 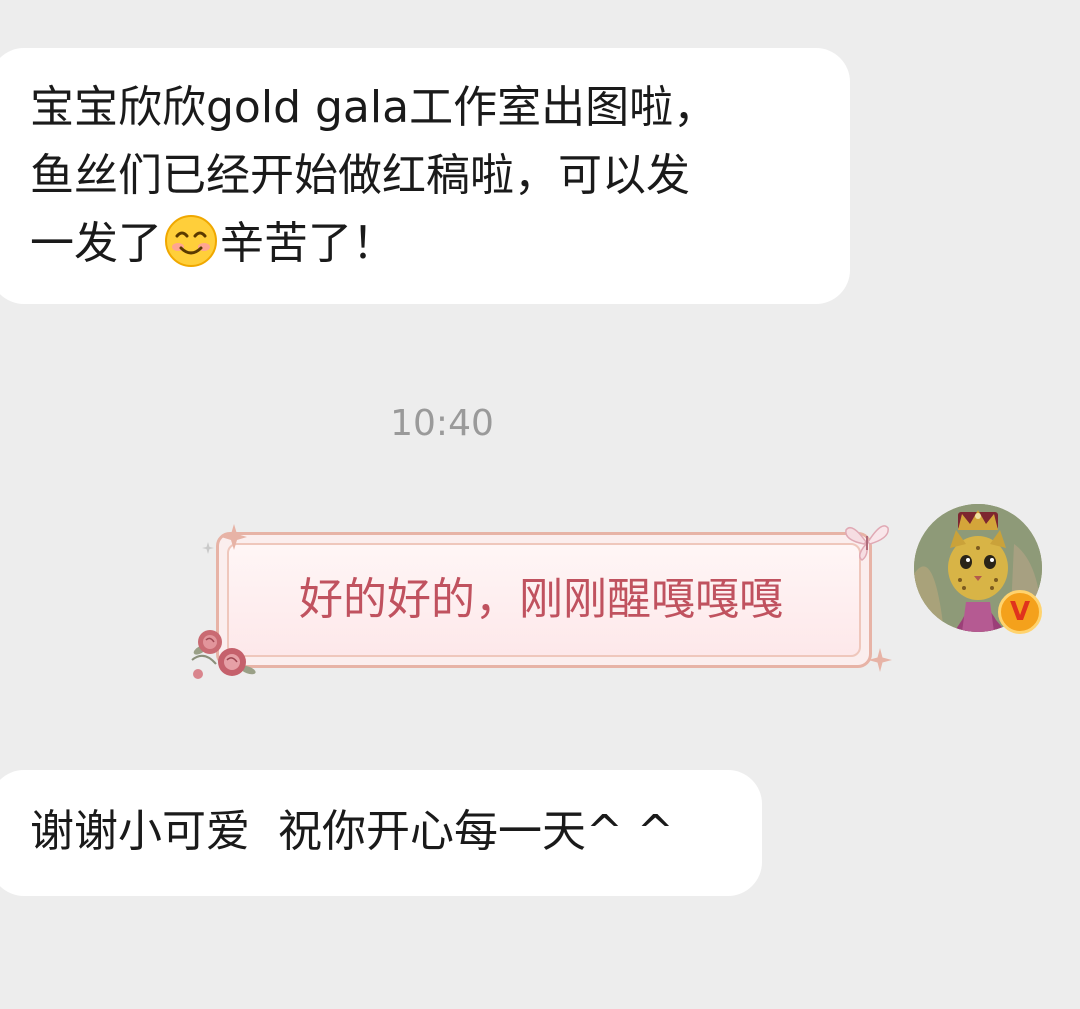 What do you see at coordinates (191, 241) in the screenshot?
I see `smiling-face-emoji-icon` at bounding box center [191, 241].